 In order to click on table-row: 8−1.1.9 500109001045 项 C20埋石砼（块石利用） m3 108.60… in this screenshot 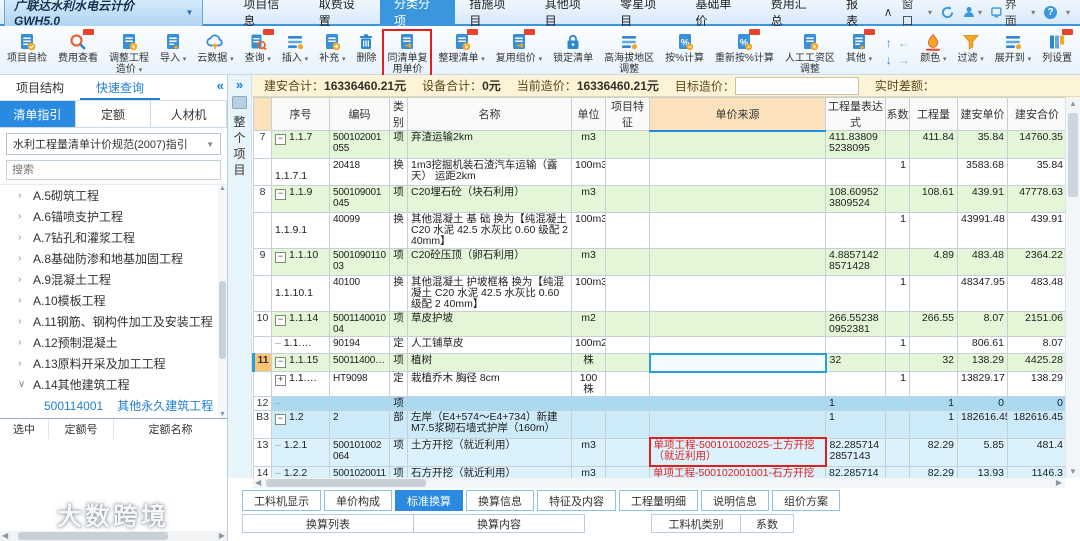, I will do `click(659, 198)`.